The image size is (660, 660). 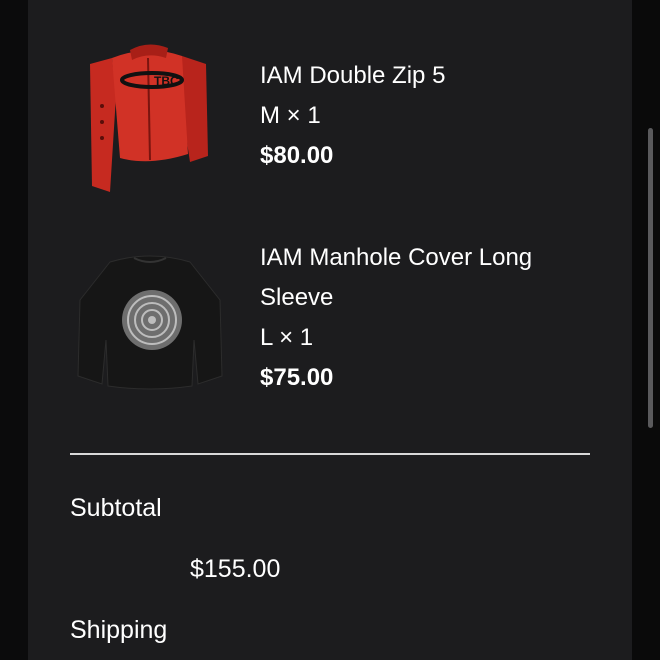 I want to click on product-price: $75.00, so click(x=297, y=377).